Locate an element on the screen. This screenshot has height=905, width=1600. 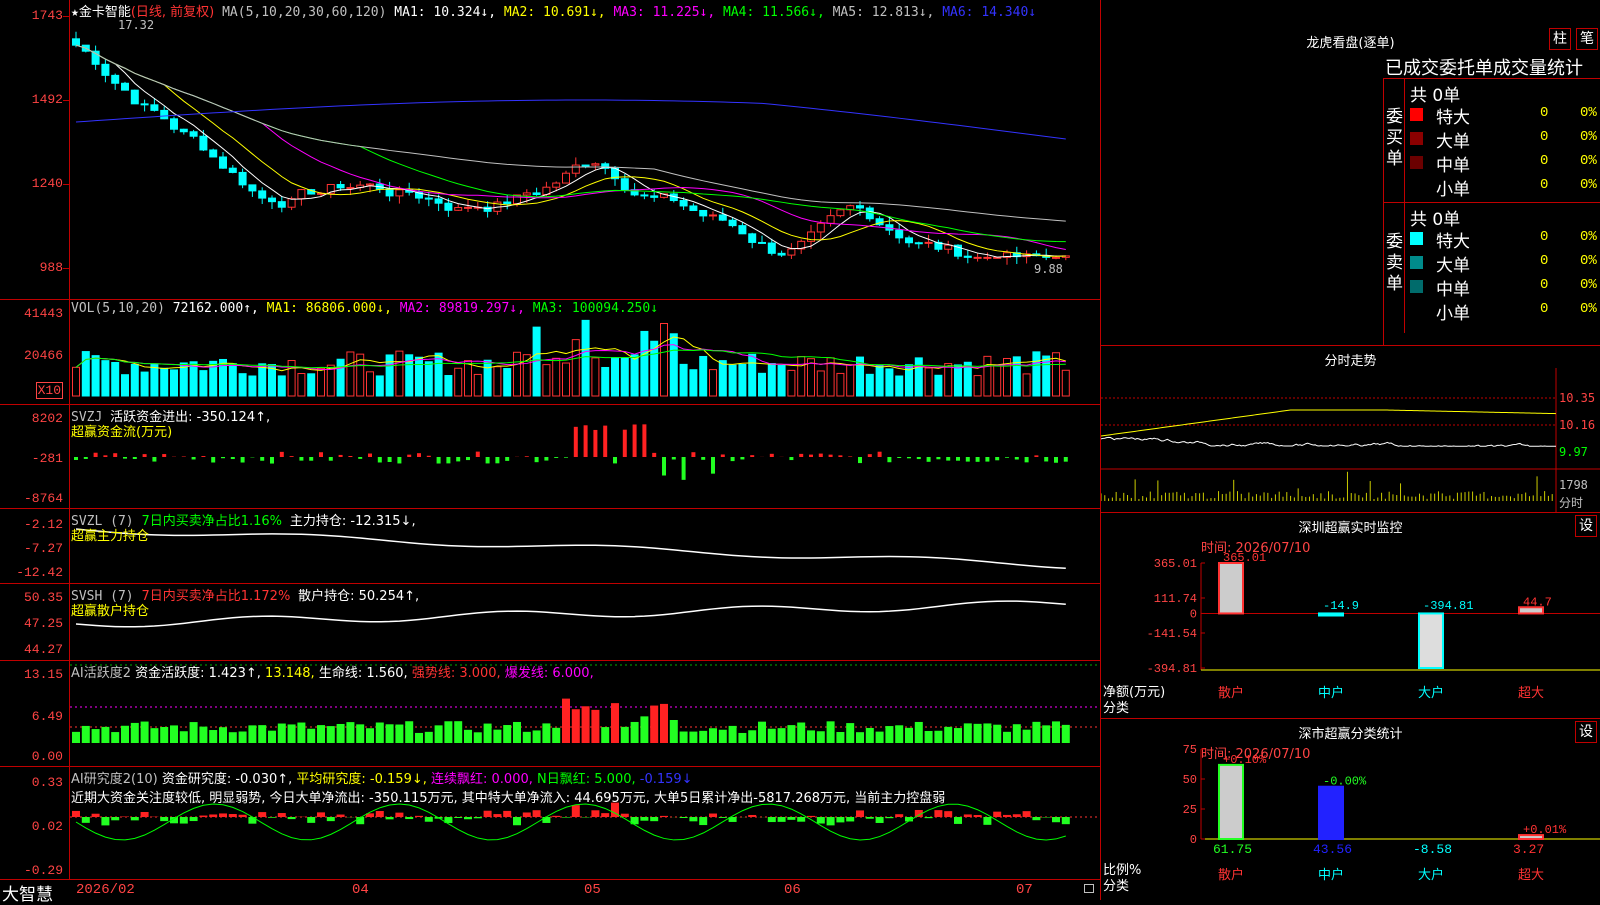
svzl-subtitle: 超赢主力持仓 is located at coordinates (110, 534).